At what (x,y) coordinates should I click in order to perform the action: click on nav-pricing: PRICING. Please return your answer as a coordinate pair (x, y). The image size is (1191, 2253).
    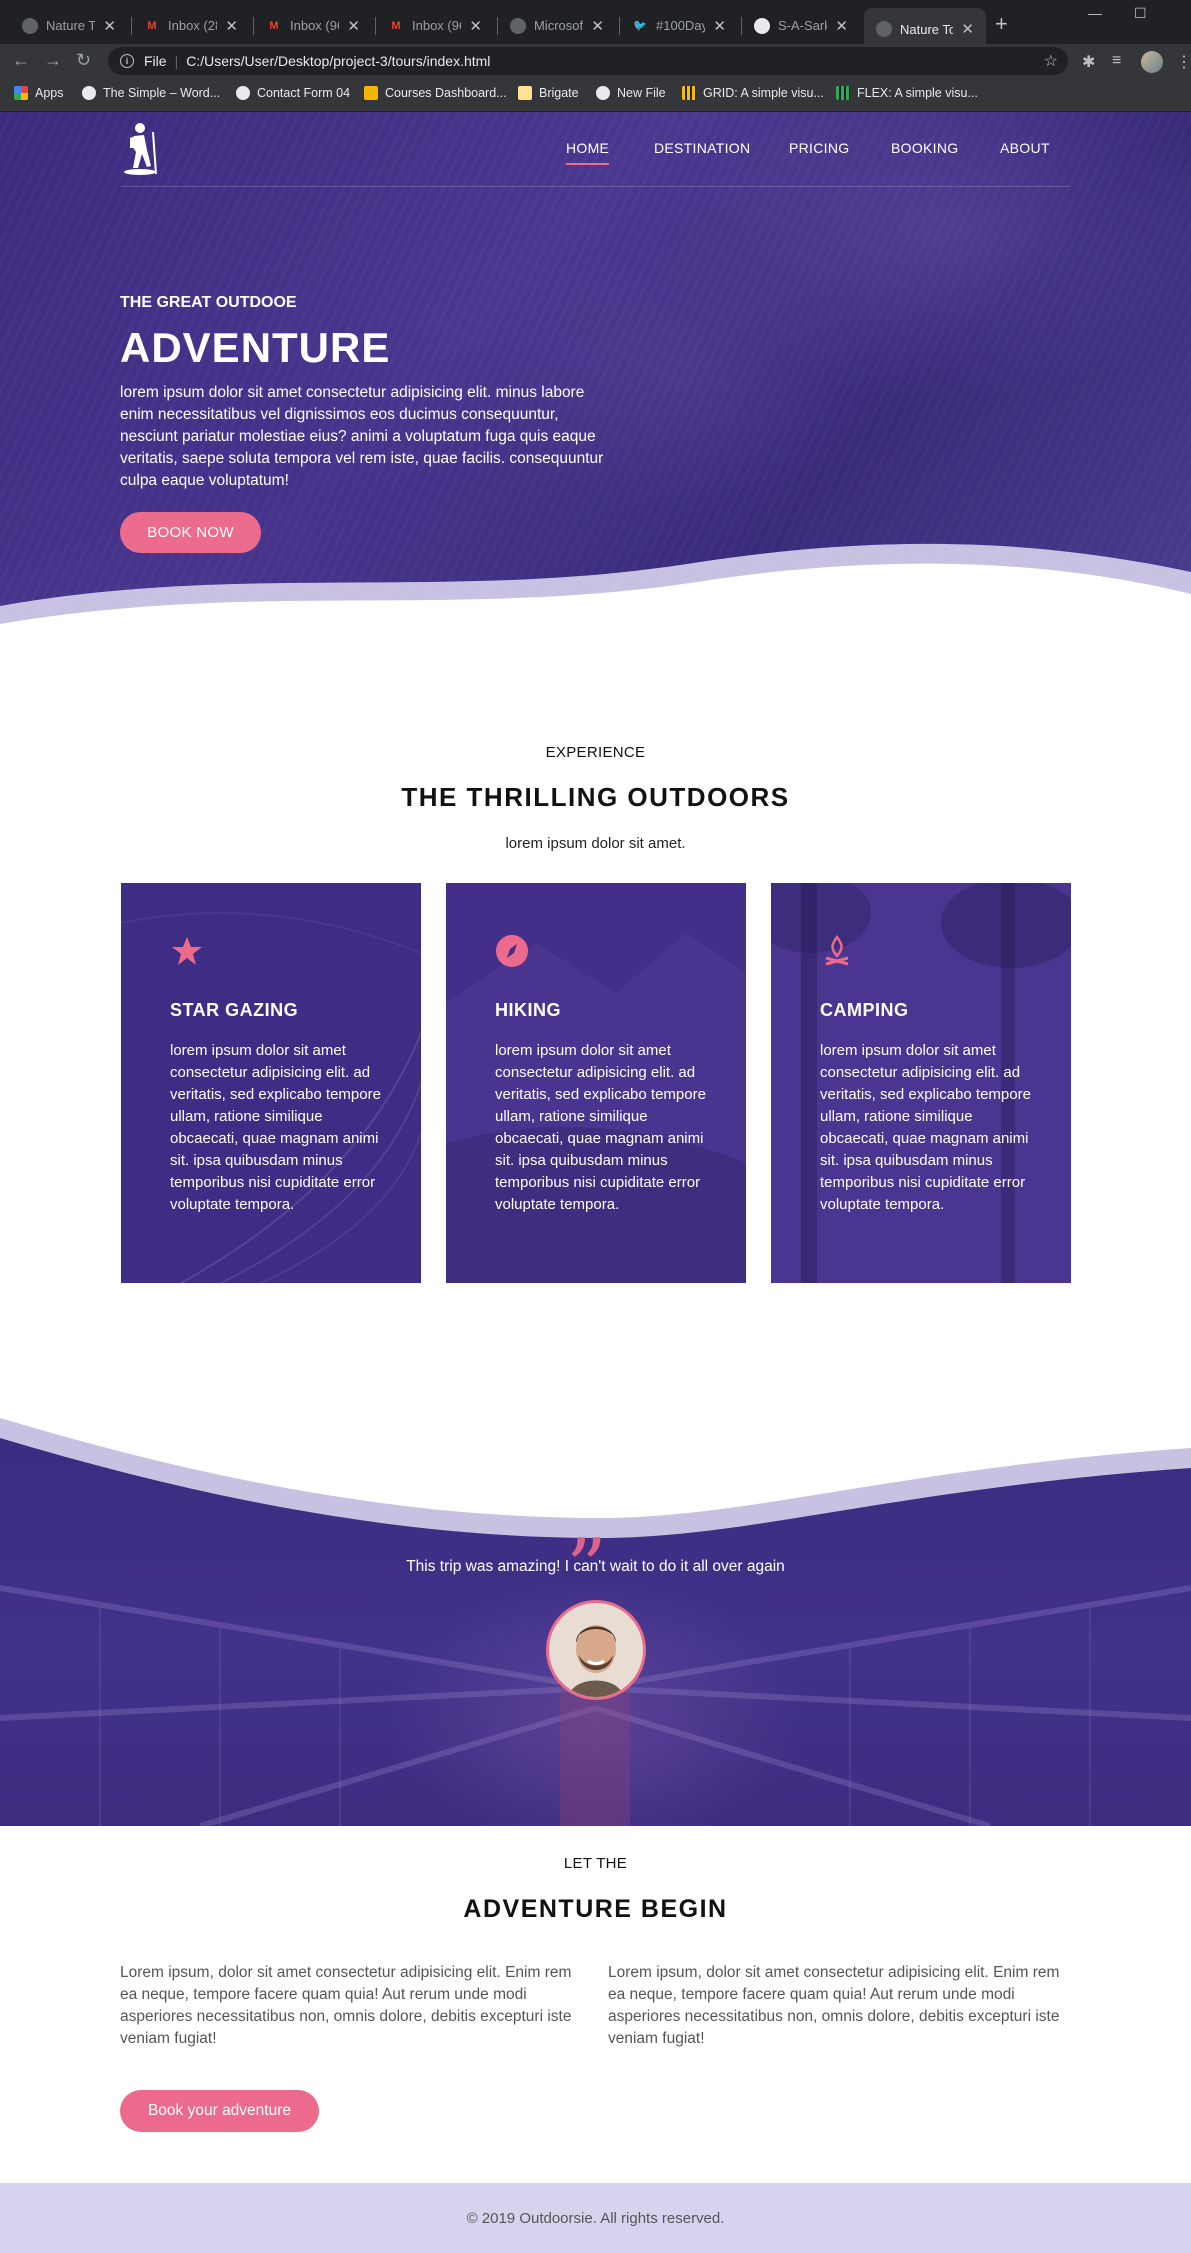
    Looking at the image, I should click on (819, 148).